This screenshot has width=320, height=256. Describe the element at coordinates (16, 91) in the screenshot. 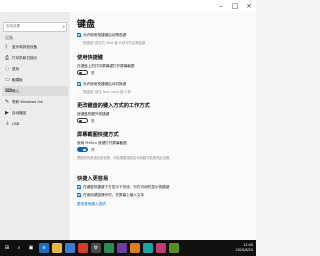

I see `sidebar-item-label: 输入` at that location.